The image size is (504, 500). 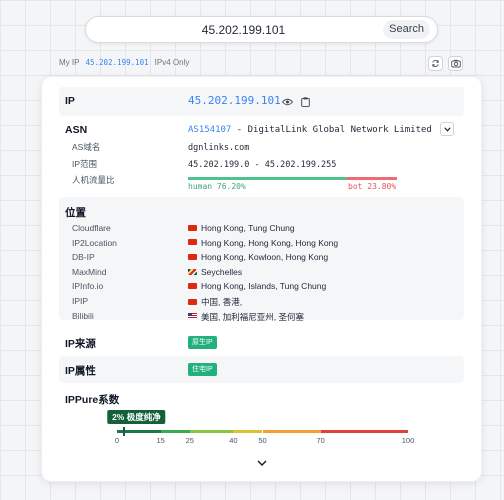 I want to click on bot-ratio-bar, so click(x=372, y=178).